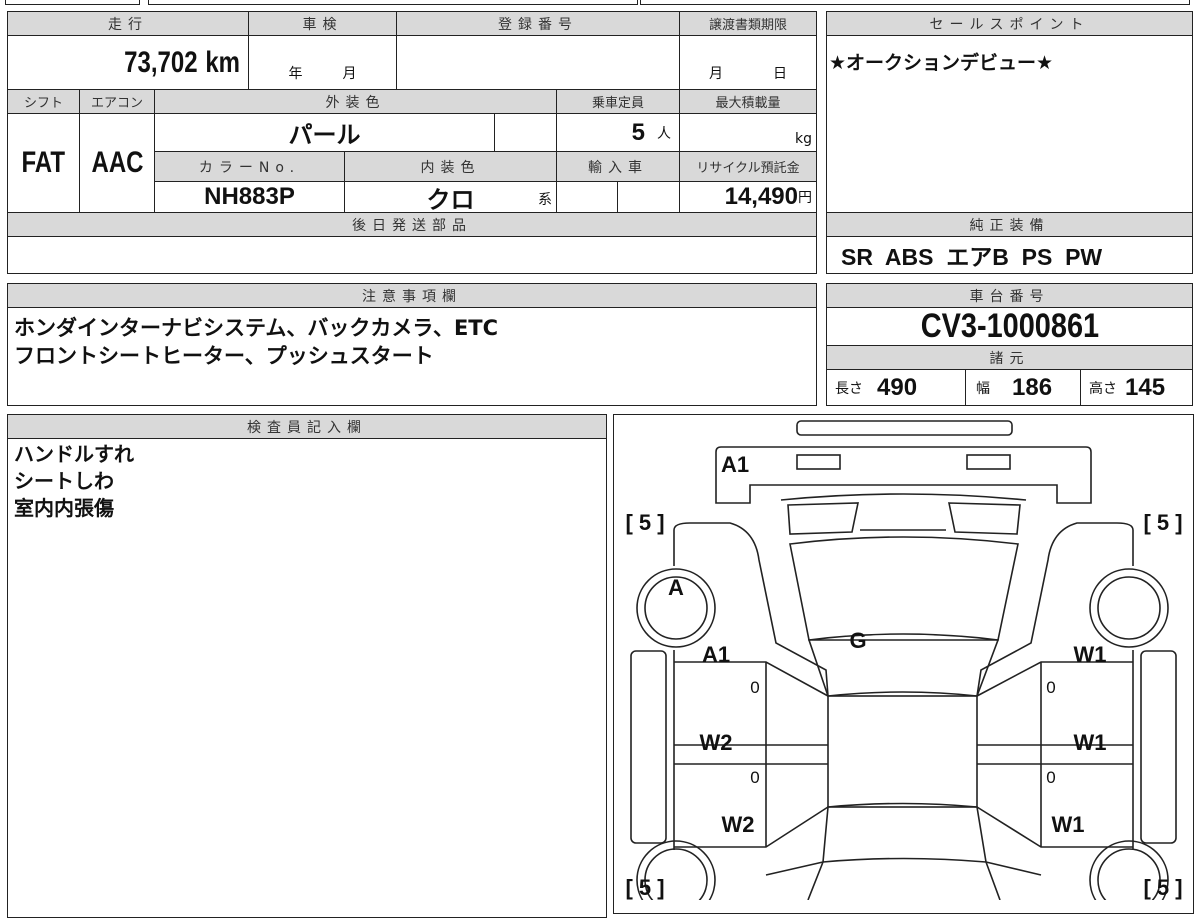 The height and width of the screenshot is (918, 1200). Describe the element at coordinates (1051, 777) in the screenshot. I see `count-right-rear-door: 0` at that location.